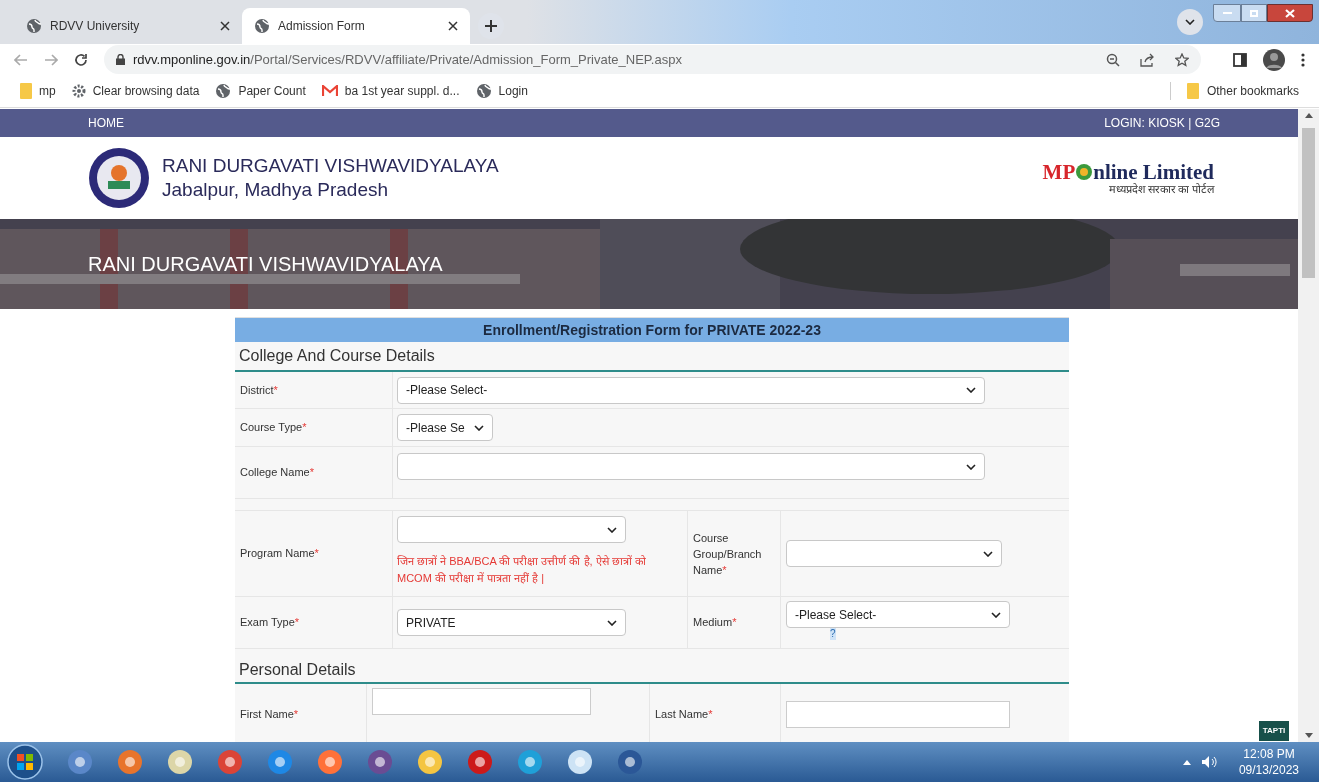 This screenshot has width=1319, height=782. Describe the element at coordinates (120, 59) in the screenshot. I see `lock-icon` at that location.